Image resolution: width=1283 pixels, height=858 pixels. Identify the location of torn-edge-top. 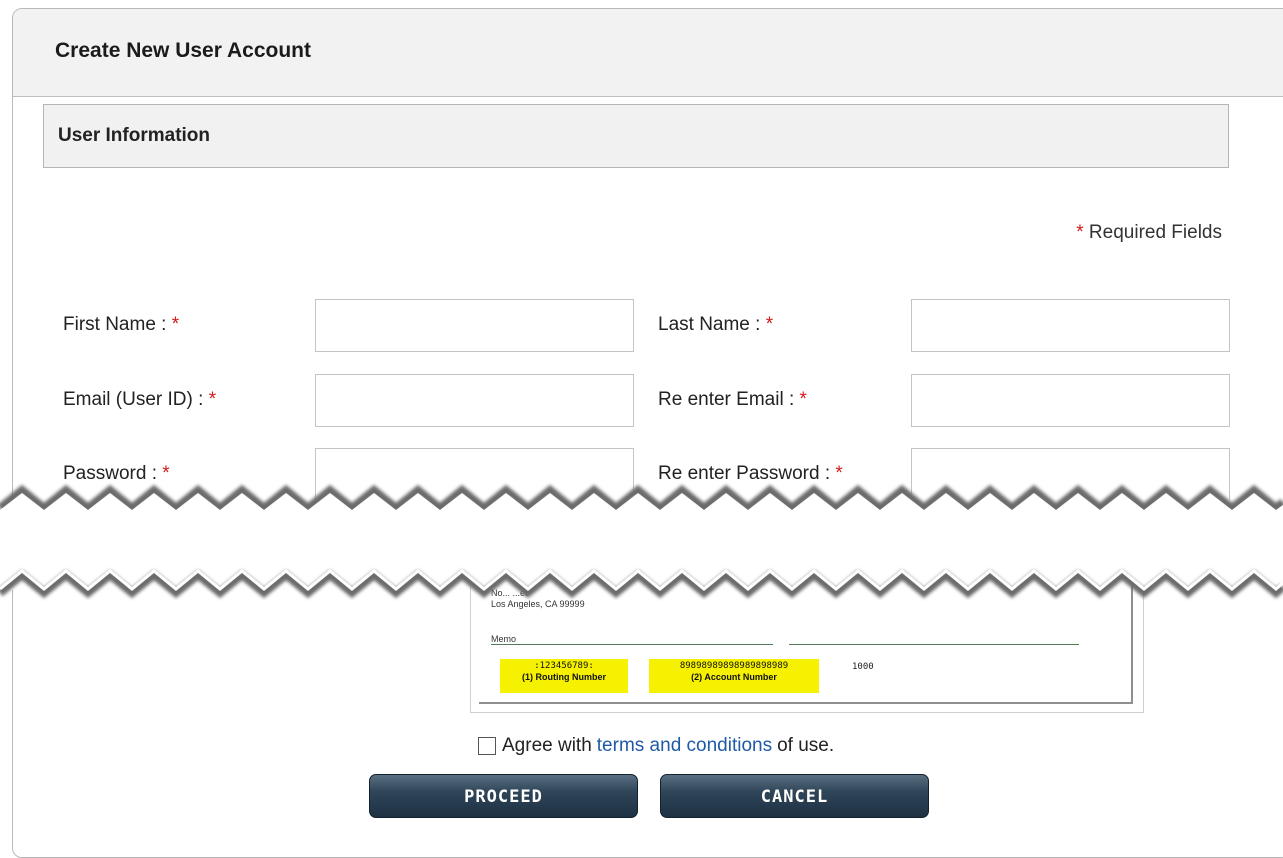
(641, 501).